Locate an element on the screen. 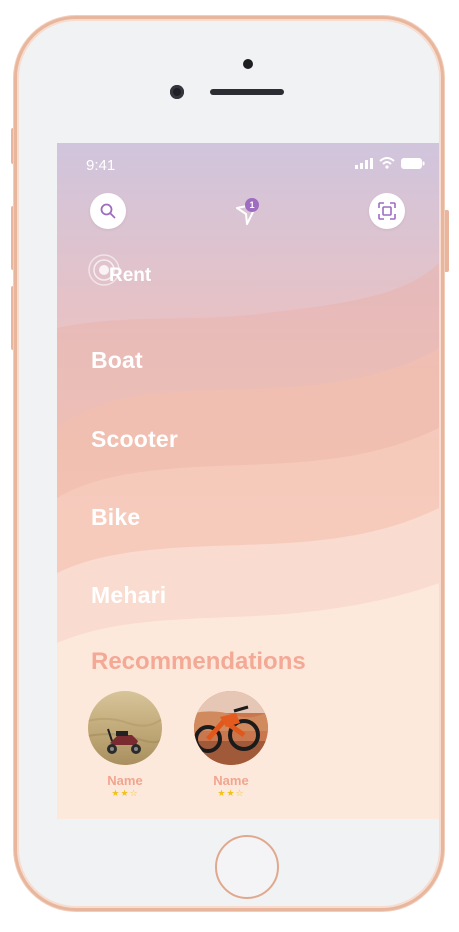  notification-badge: 1 is located at coordinates (252, 205).